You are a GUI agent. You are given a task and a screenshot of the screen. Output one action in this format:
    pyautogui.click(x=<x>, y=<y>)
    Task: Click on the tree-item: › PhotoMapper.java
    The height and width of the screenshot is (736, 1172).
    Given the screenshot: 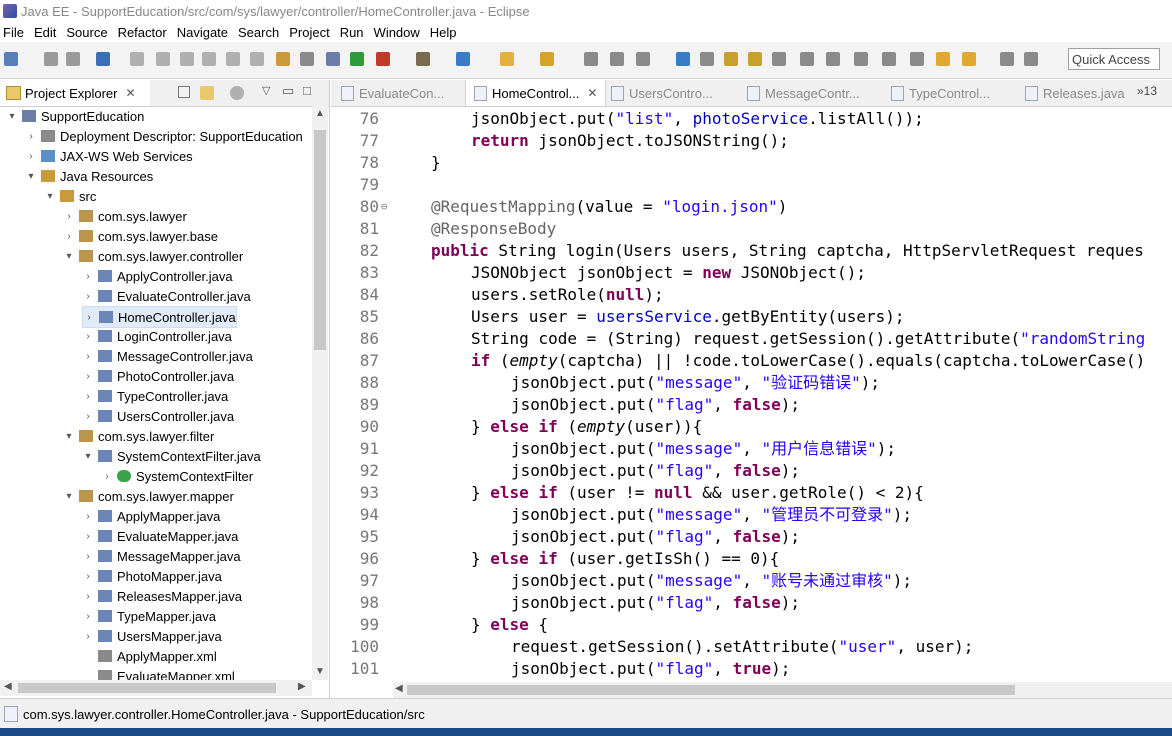 What is the action you would take?
    pyautogui.click(x=151, y=576)
    